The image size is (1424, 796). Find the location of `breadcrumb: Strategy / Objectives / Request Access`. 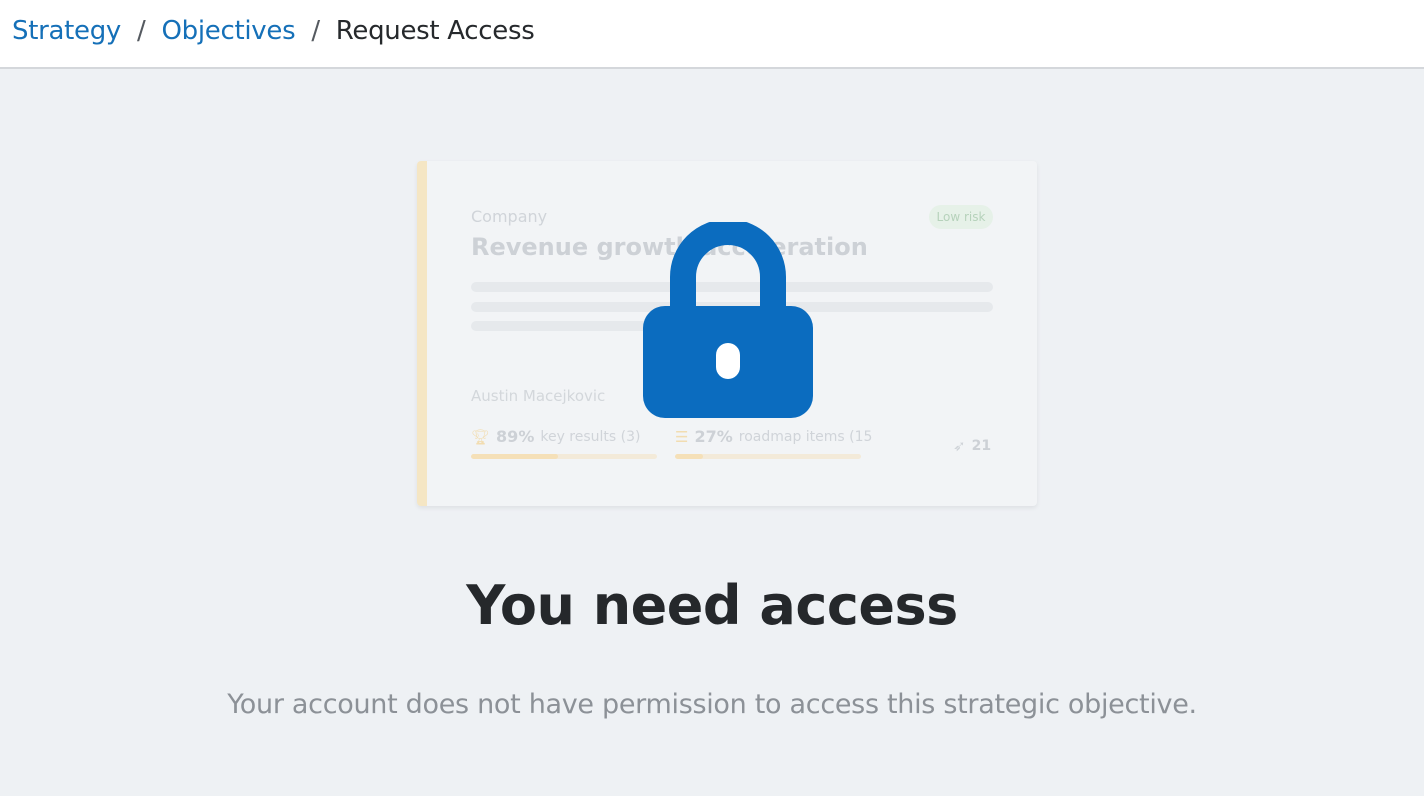

breadcrumb: Strategy / Objectives / Request Access is located at coordinates (273, 31).